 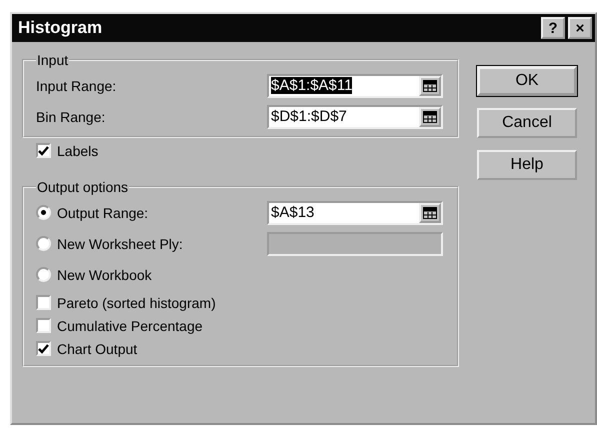 I want to click on range-field: $D$1:$D$7, so click(x=355, y=116).